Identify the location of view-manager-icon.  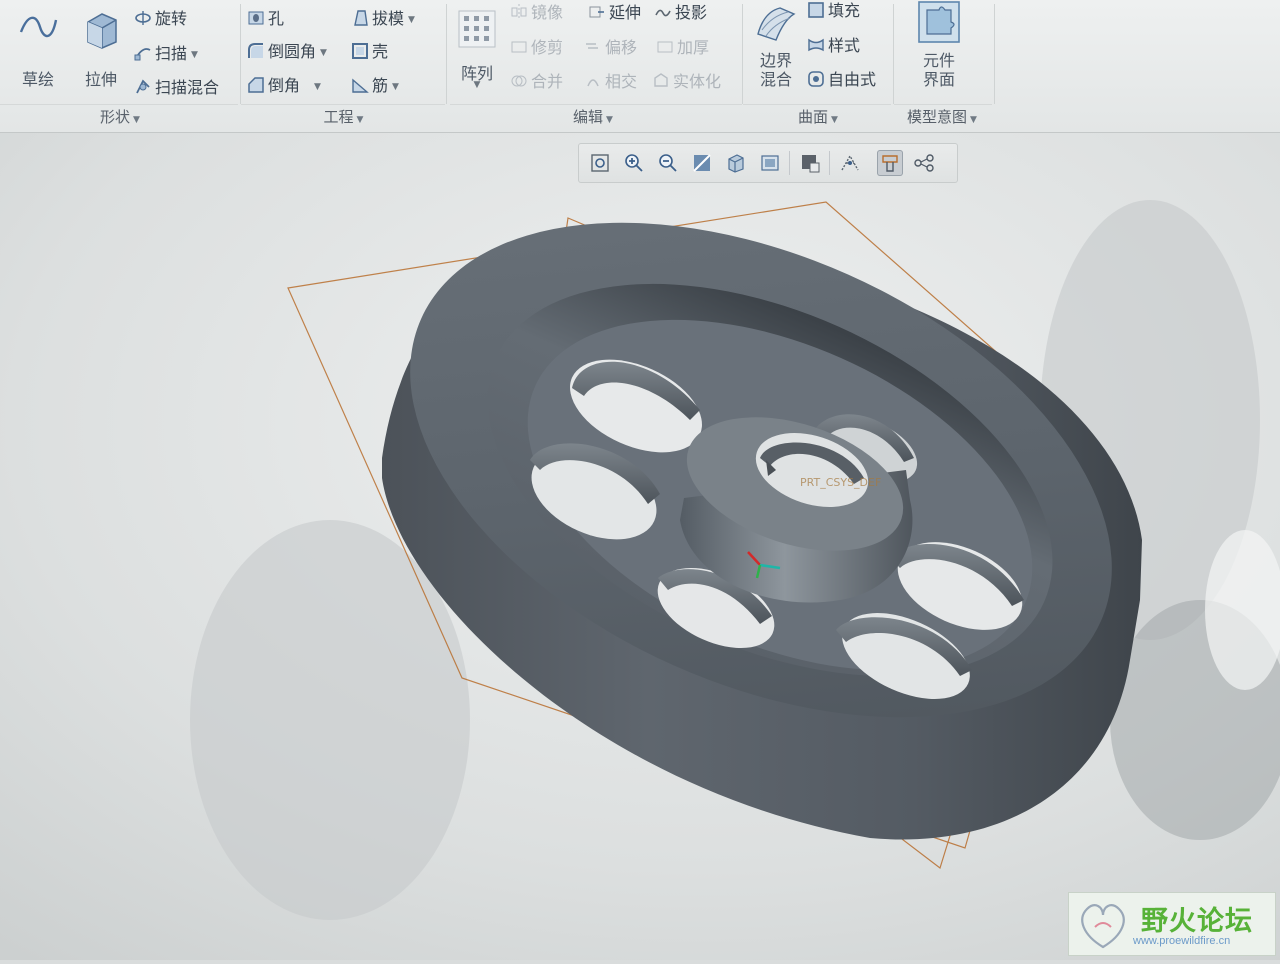
(850, 162).